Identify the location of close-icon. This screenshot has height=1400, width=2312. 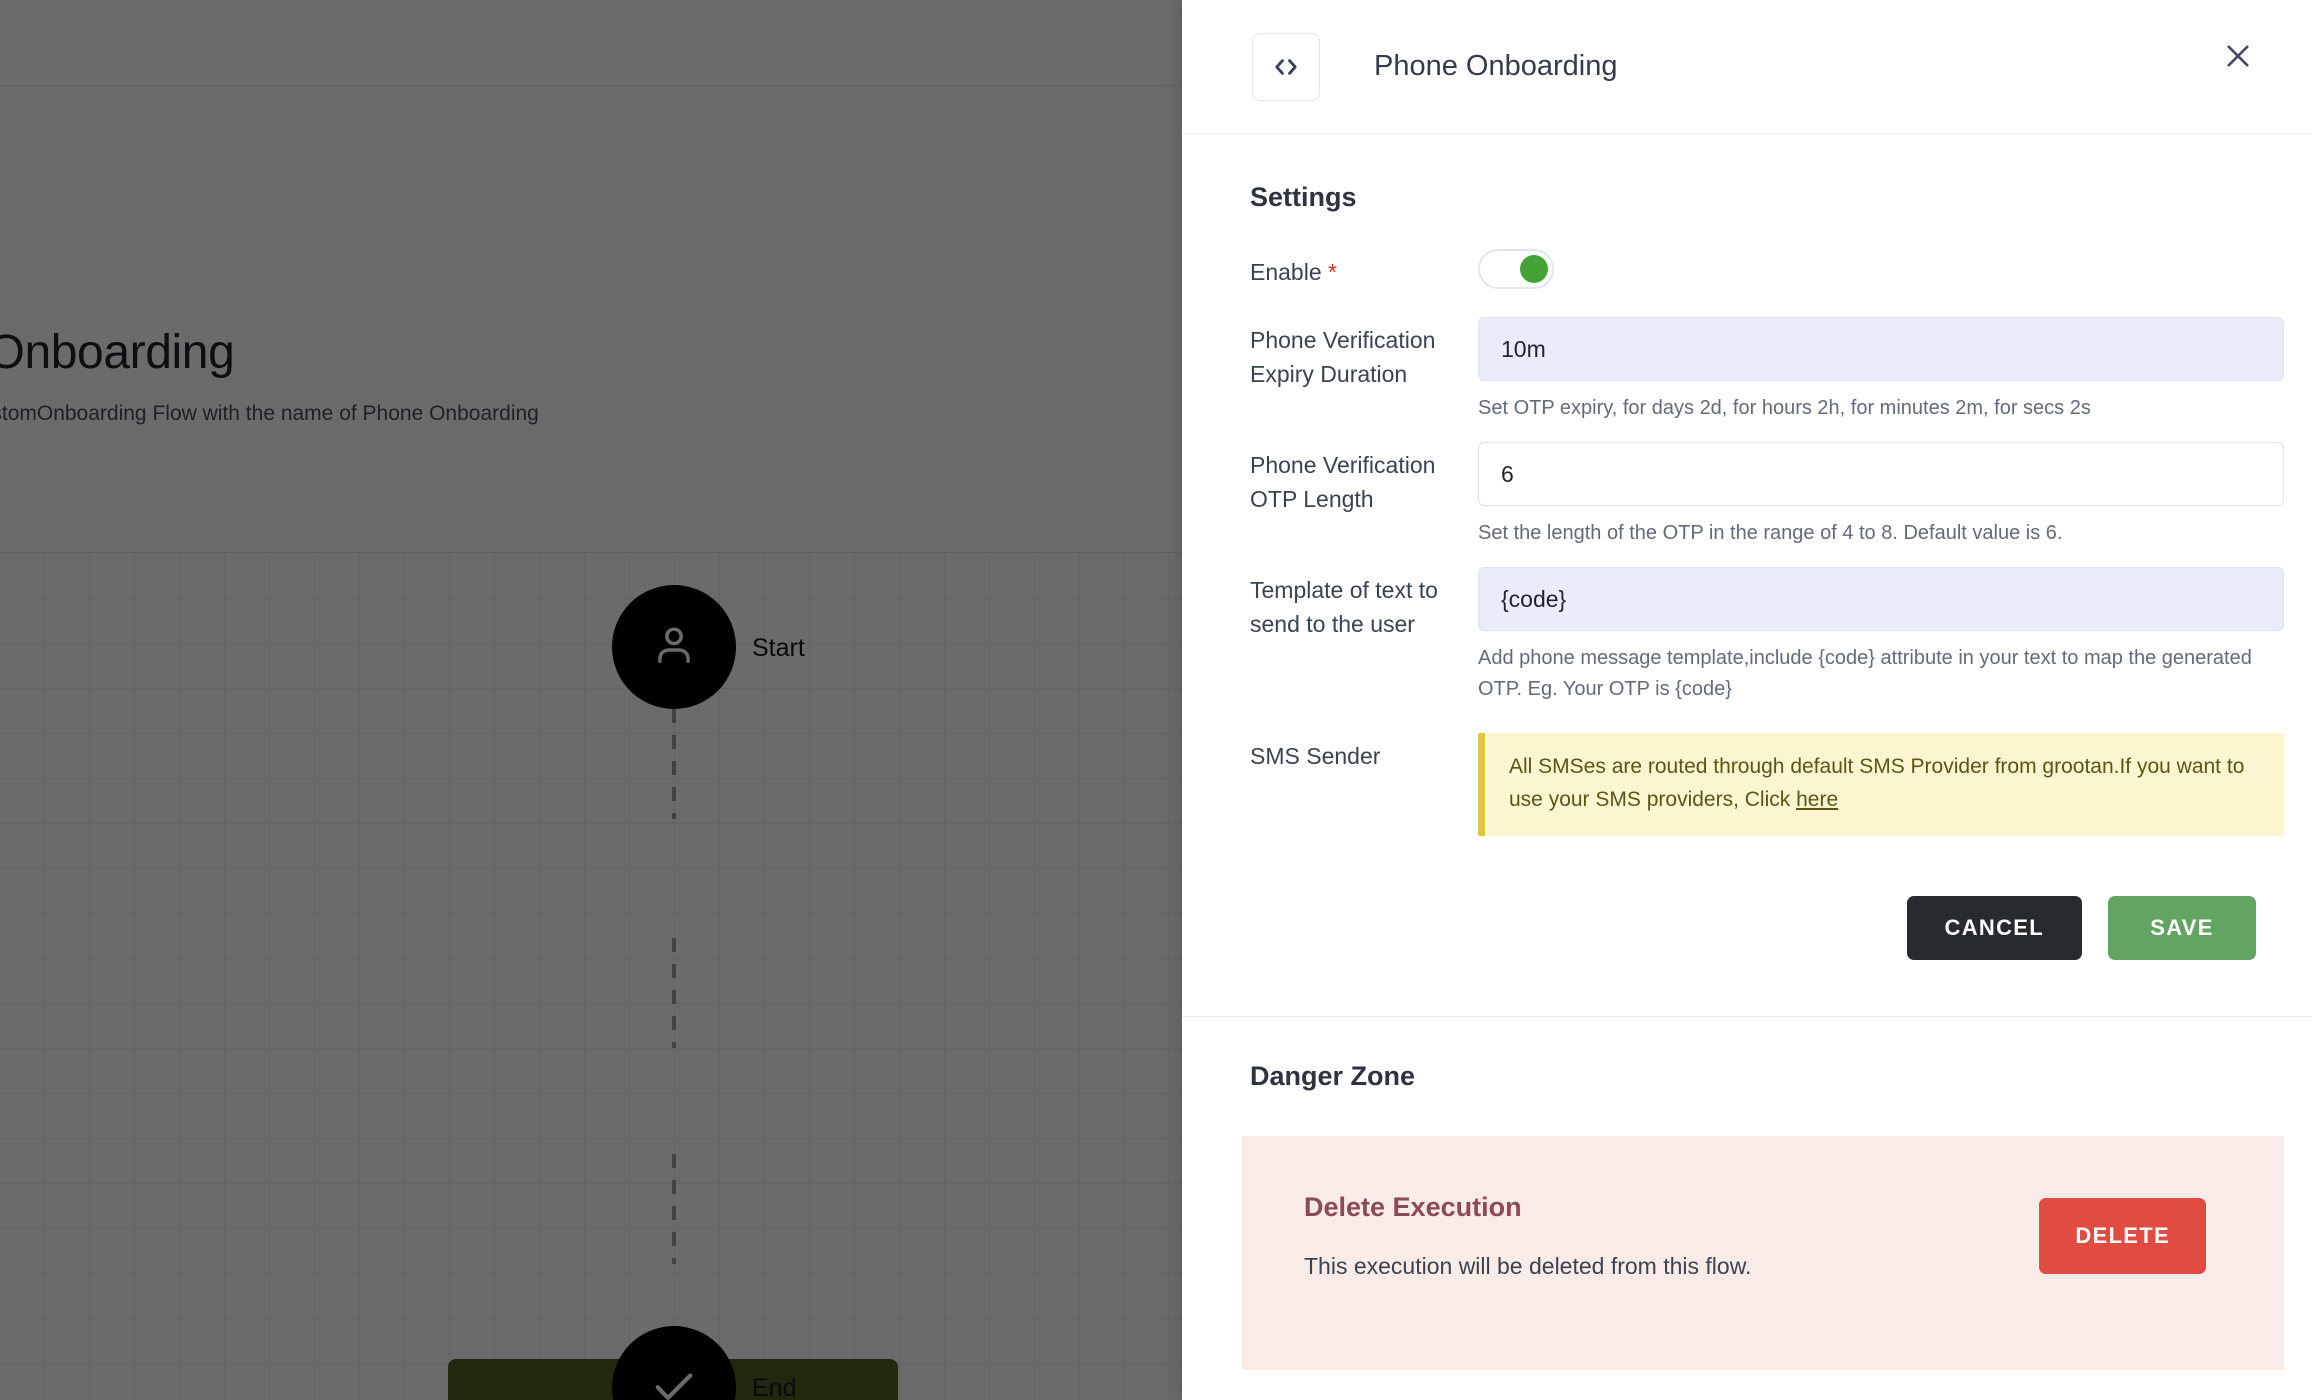
(2238, 56).